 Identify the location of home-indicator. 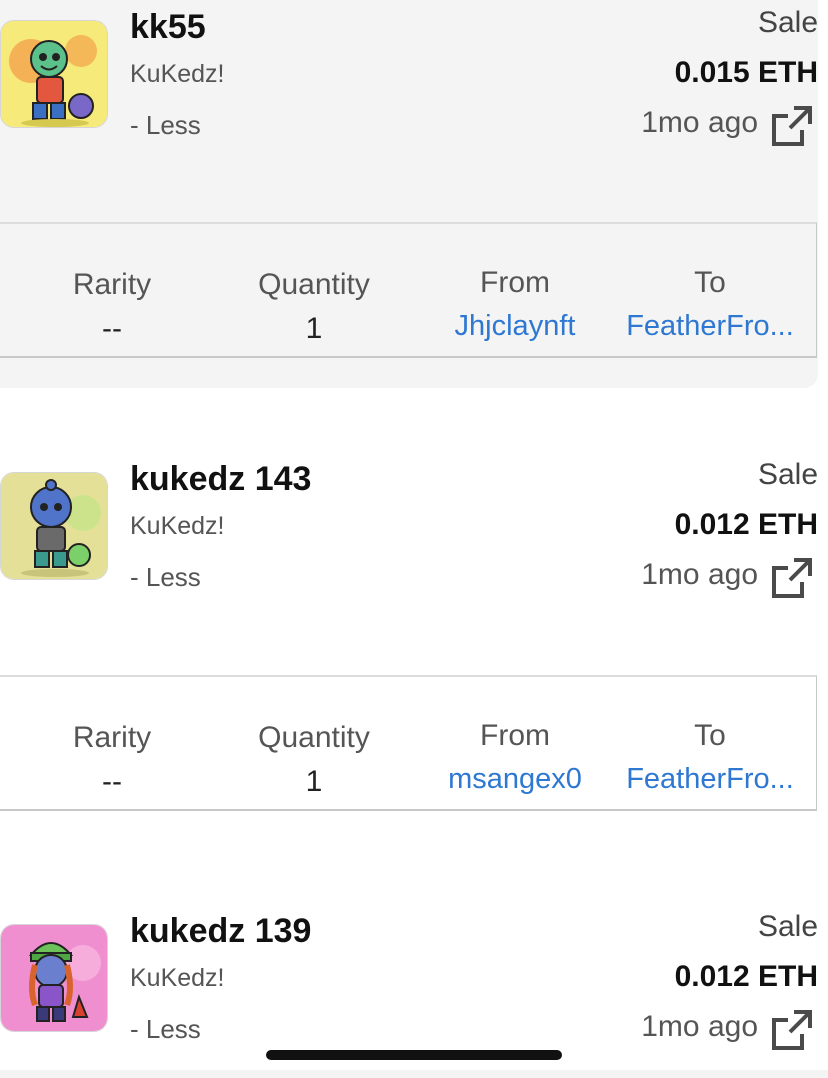
(414, 1055).